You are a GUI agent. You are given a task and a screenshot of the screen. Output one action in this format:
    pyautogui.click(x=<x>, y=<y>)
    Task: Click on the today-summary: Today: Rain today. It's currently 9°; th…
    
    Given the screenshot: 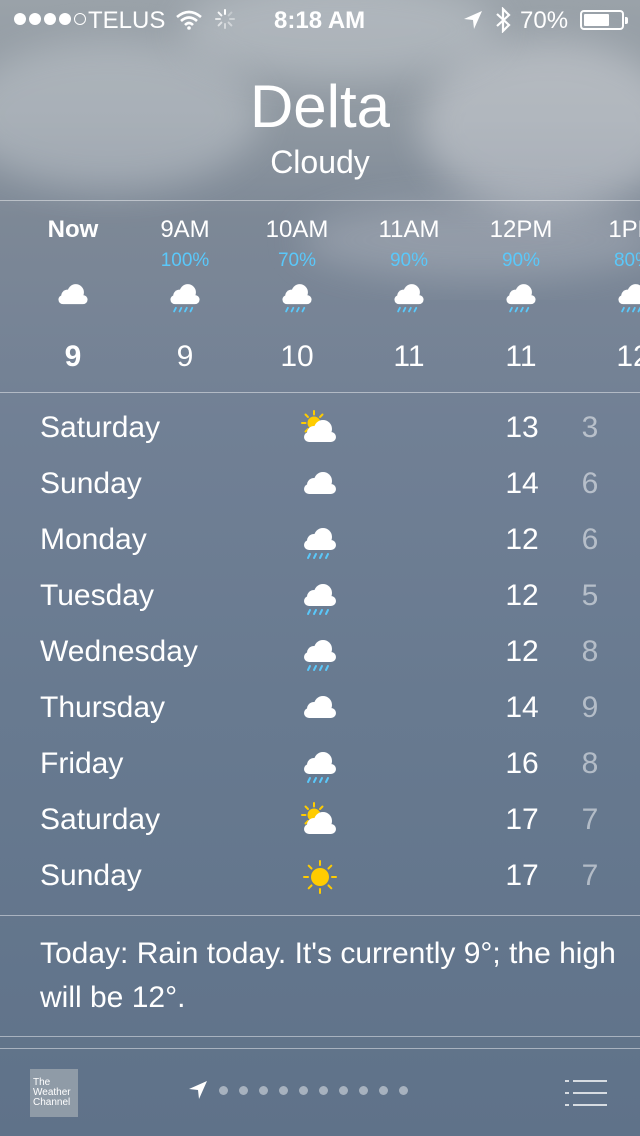 What is the action you would take?
    pyautogui.click(x=328, y=975)
    